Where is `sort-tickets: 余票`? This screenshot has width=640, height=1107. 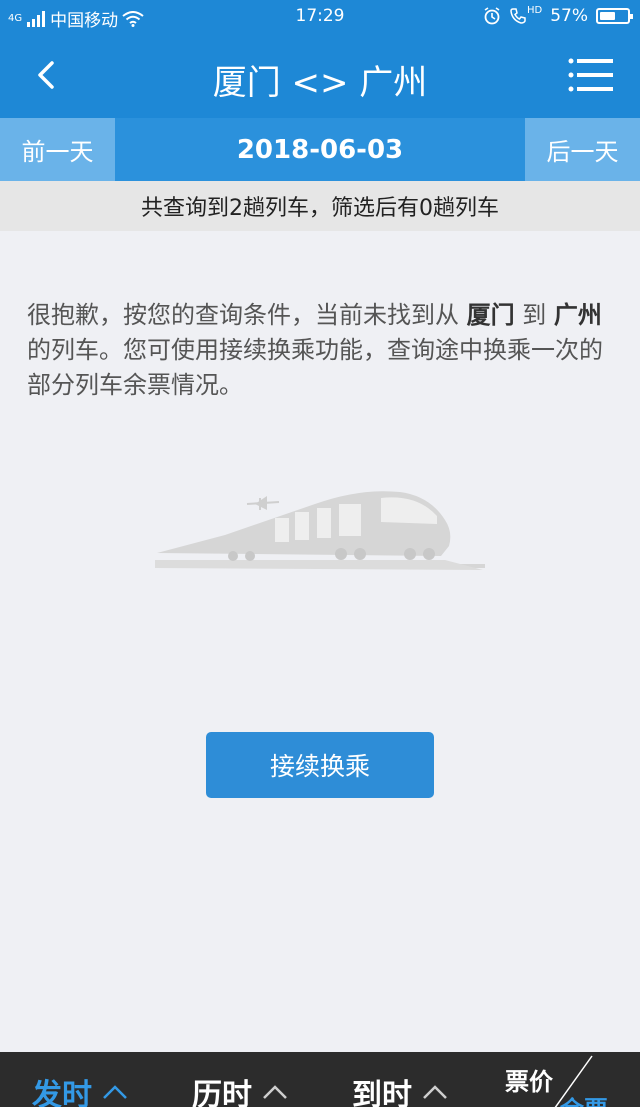 sort-tickets: 余票 is located at coordinates (584, 1098).